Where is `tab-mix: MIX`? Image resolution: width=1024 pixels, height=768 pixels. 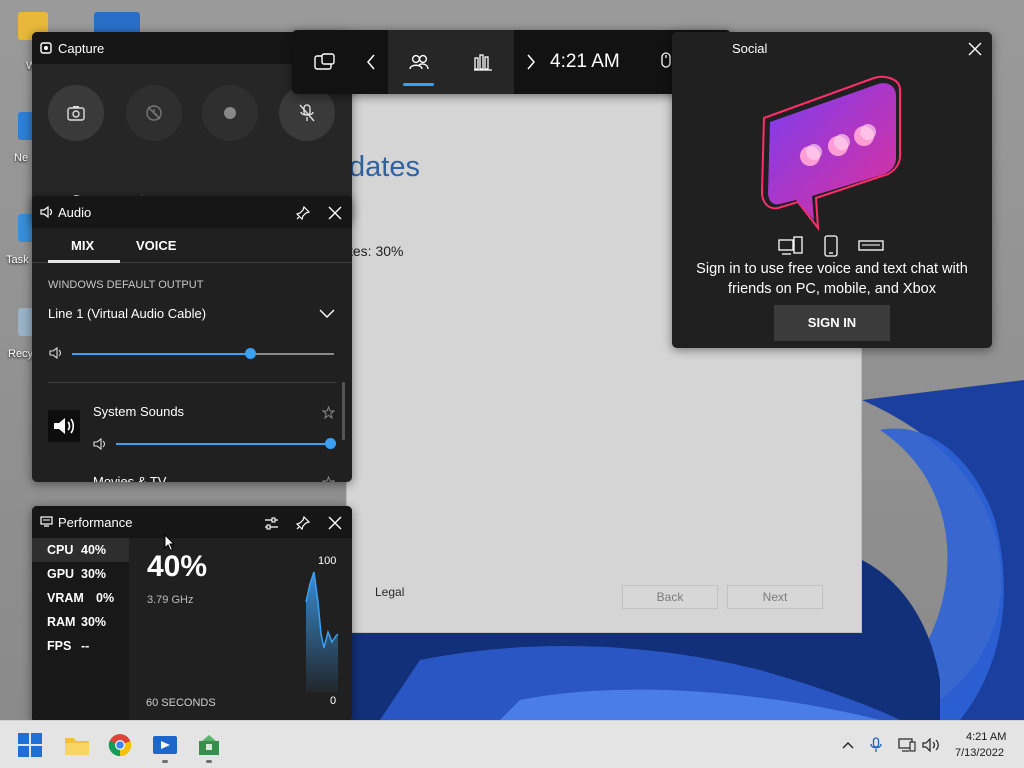
tab-mix: MIX is located at coordinates (82, 245).